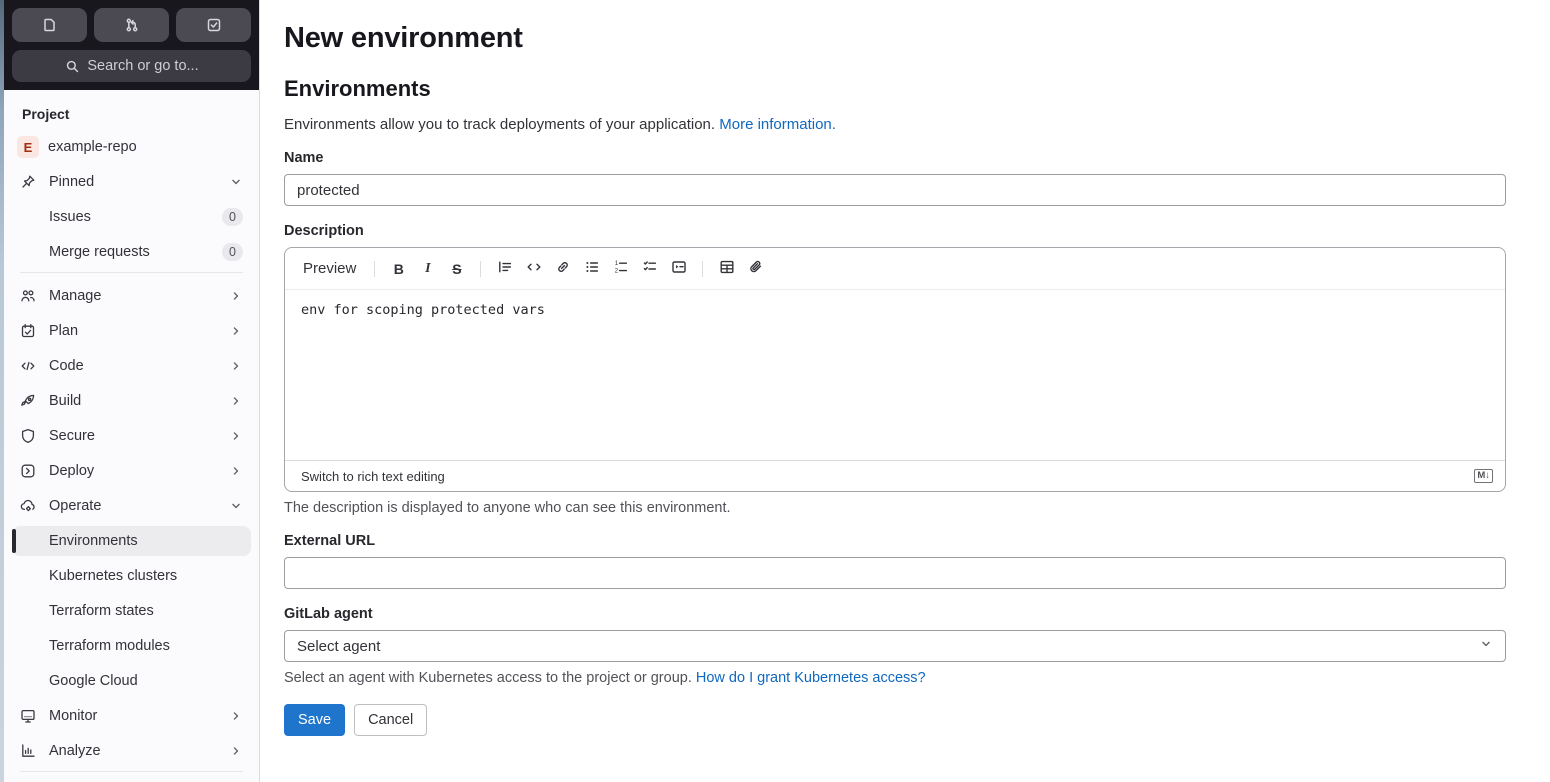 This screenshot has width=1550, height=782. Describe the element at coordinates (49, 25) in the screenshot. I see `issues-shortcut-button` at that location.